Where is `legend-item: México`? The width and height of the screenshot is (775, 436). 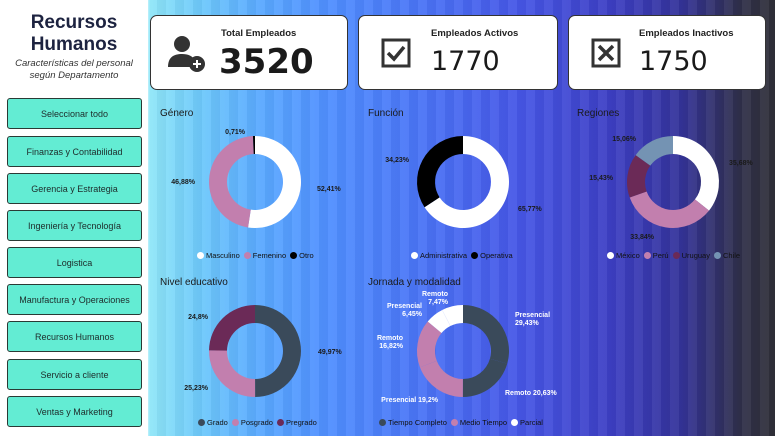 legend-item: México is located at coordinates (623, 255).